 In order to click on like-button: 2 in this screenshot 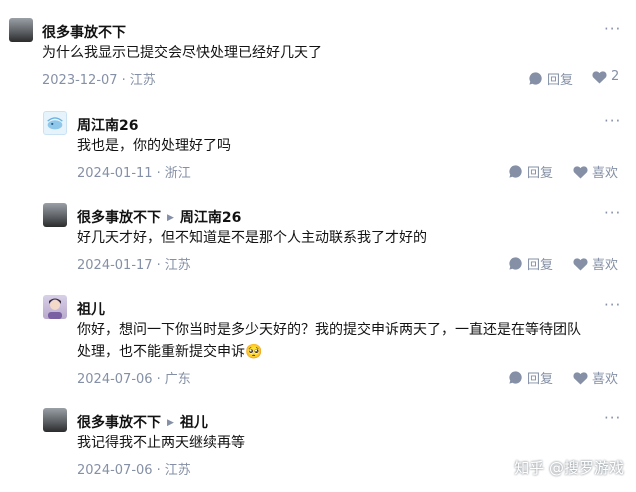, I will do `click(605, 76)`.